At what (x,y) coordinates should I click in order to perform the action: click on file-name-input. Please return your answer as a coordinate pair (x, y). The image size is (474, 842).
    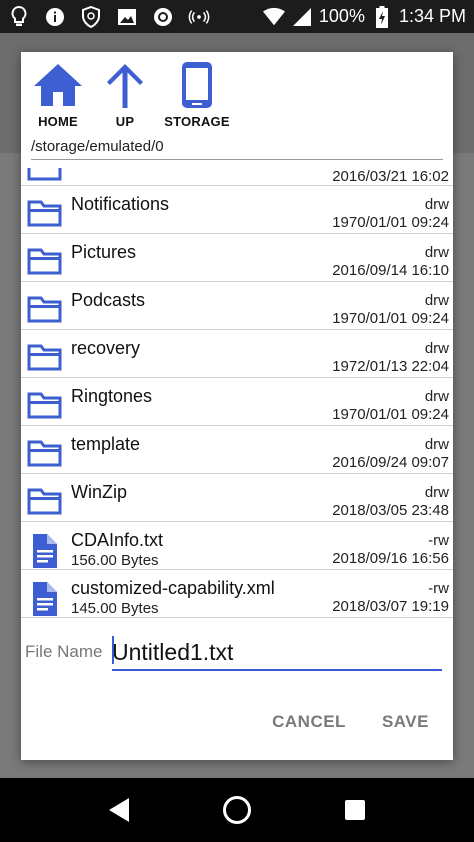
    Looking at the image, I should click on (277, 653).